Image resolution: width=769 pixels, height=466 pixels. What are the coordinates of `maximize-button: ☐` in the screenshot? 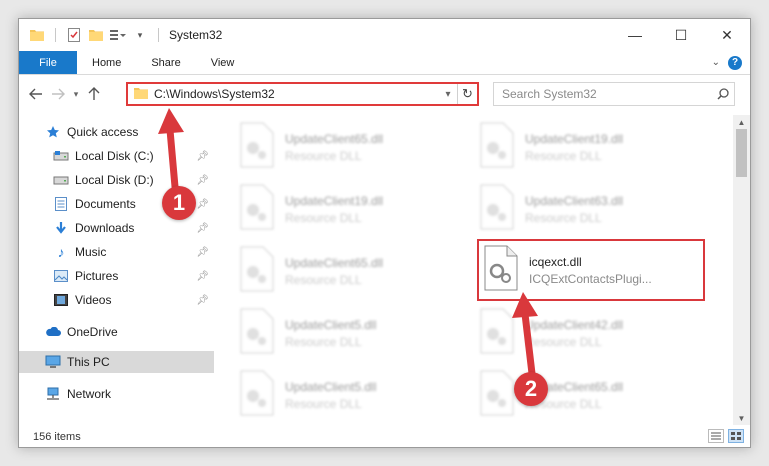 It's located at (681, 35).